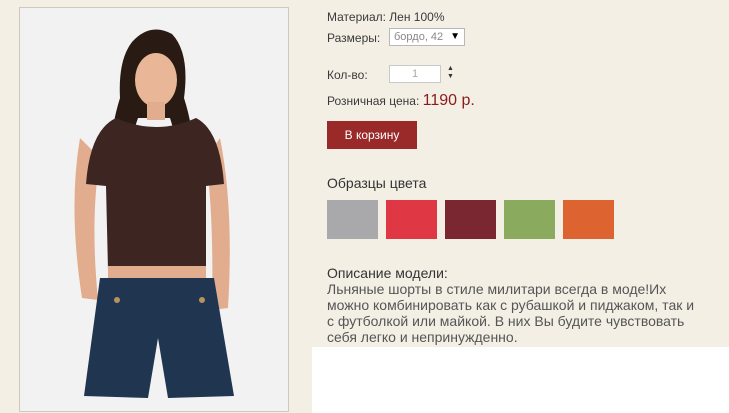 The width and height of the screenshot is (729, 413). I want to click on material-text: Материал: Лен 100%, so click(386, 17).